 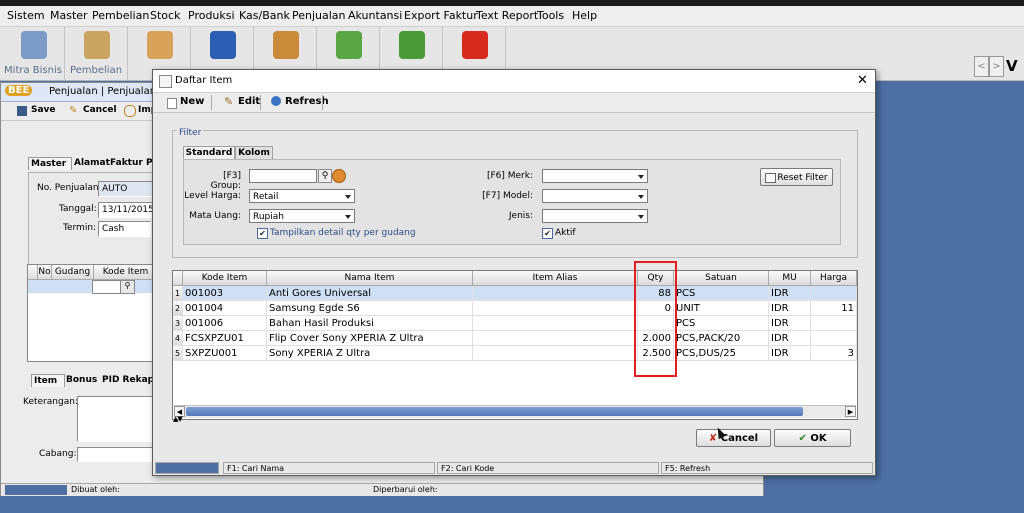 What do you see at coordinates (733, 438) in the screenshot?
I see `cancel-button: ✘ Cancel` at bounding box center [733, 438].